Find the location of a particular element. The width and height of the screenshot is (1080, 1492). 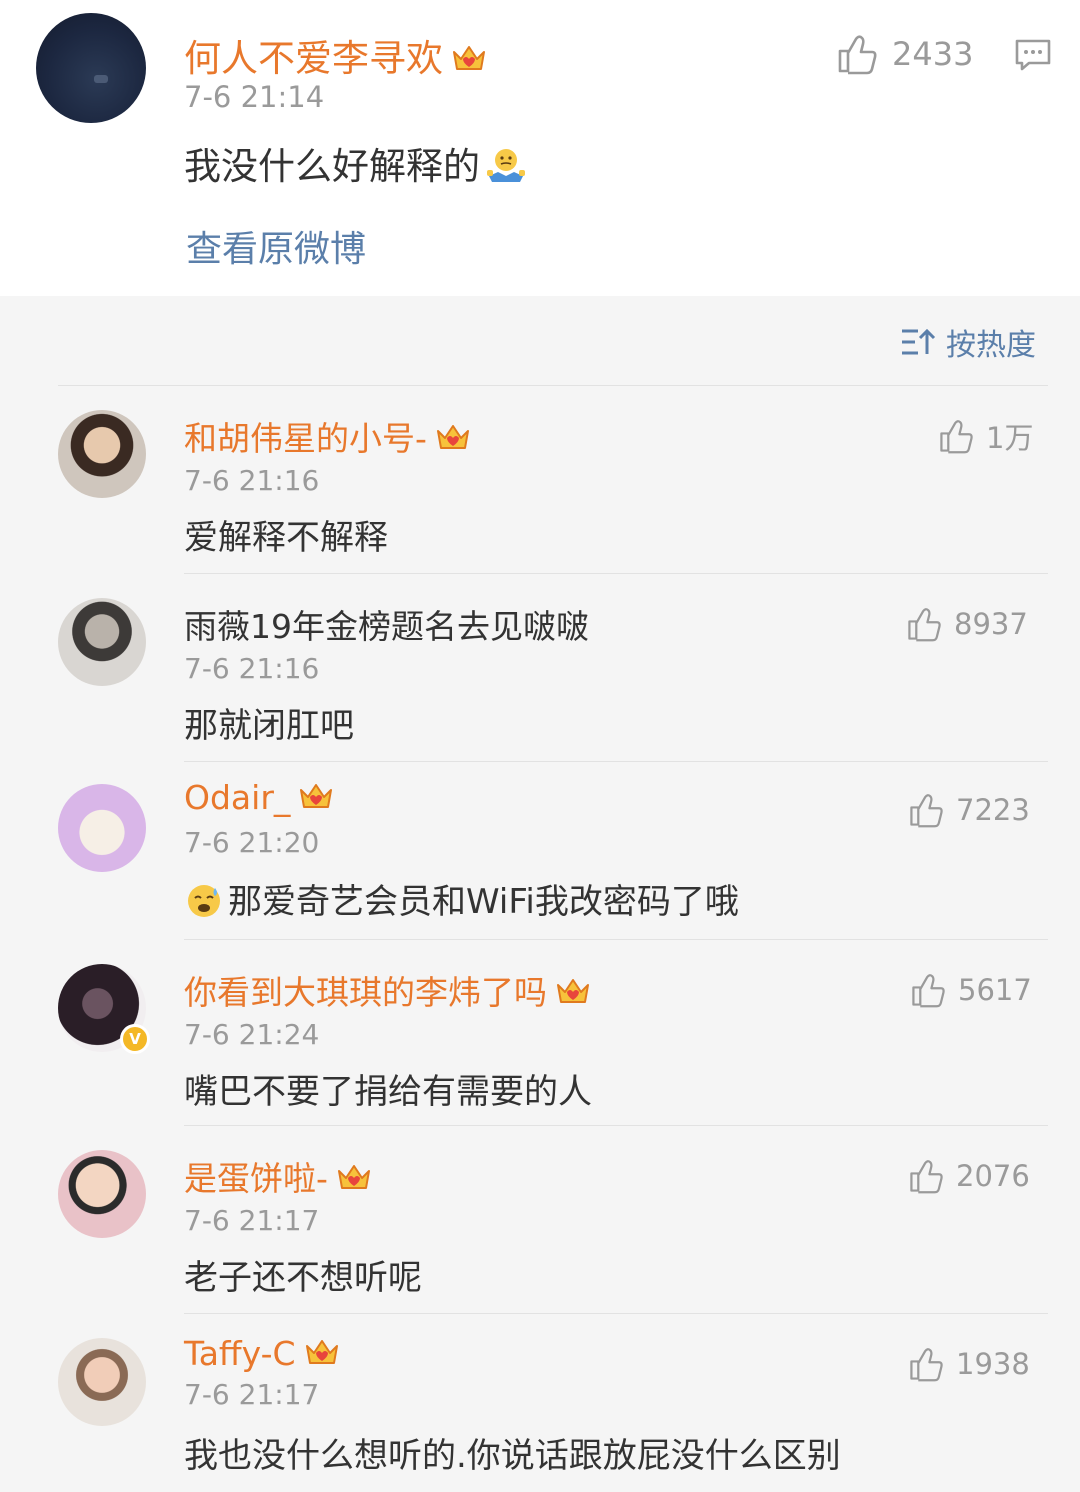

username-text: 何人不爱李寻欢 is located at coordinates (313, 58).